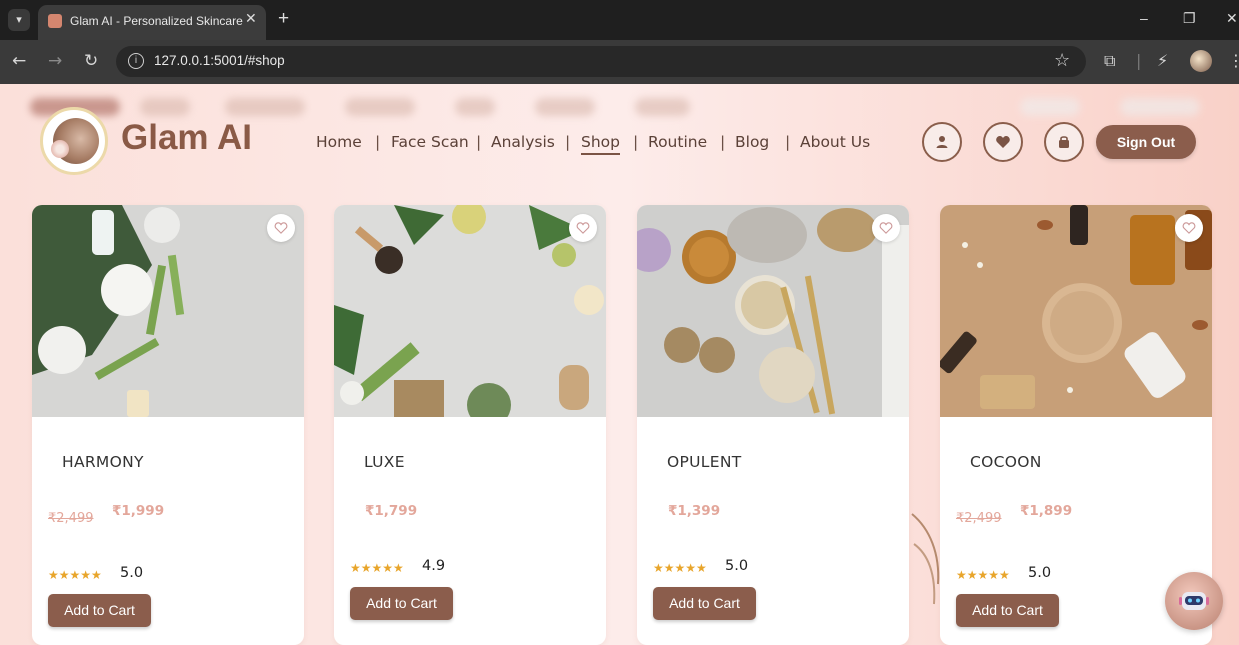 The width and height of the screenshot is (1239, 645). I want to click on logo-flower-icon, so click(60, 149).